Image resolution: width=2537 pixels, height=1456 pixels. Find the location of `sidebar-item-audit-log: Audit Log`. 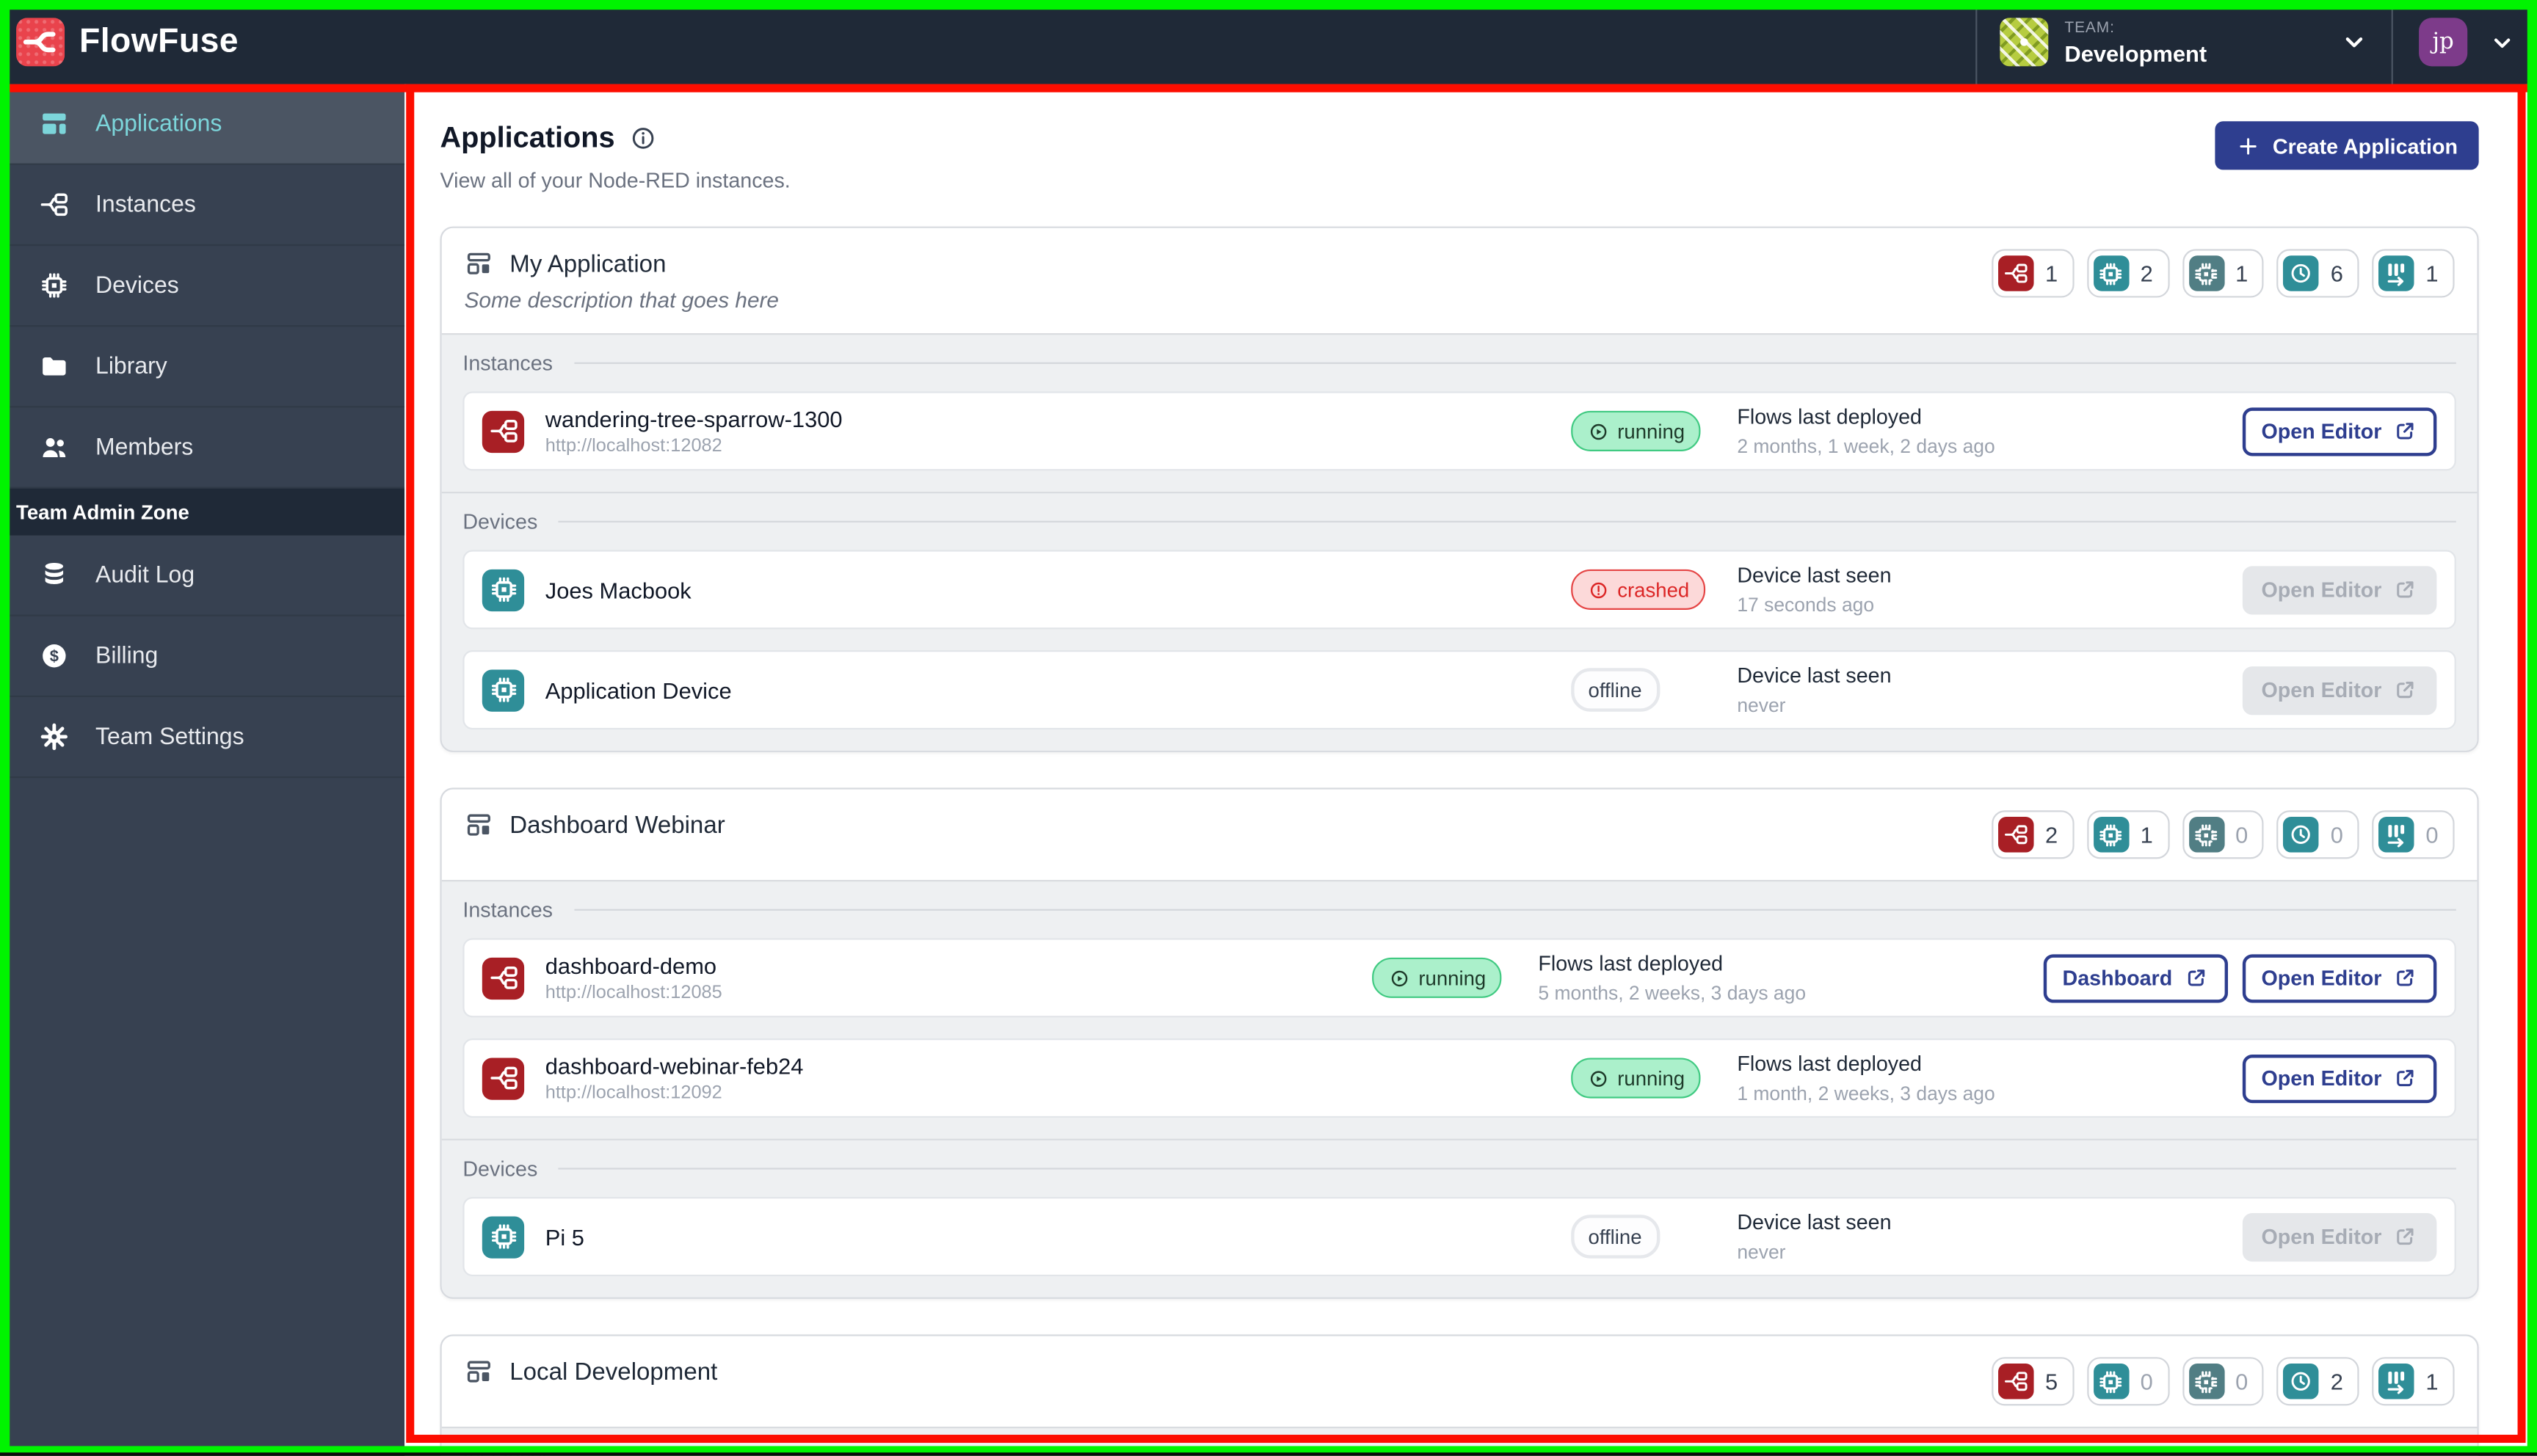

sidebar-item-audit-log: Audit Log is located at coordinates (202, 576).